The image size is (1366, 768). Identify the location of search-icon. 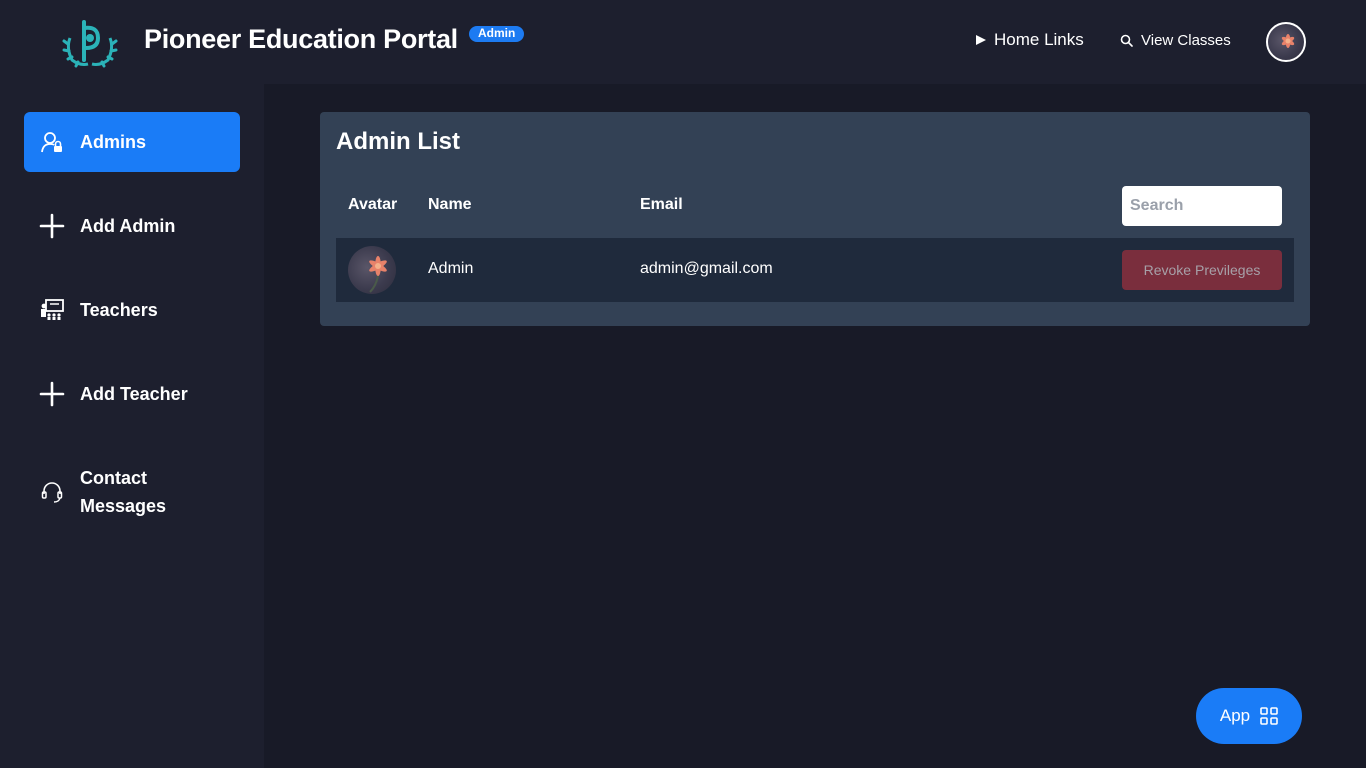
(1126, 40).